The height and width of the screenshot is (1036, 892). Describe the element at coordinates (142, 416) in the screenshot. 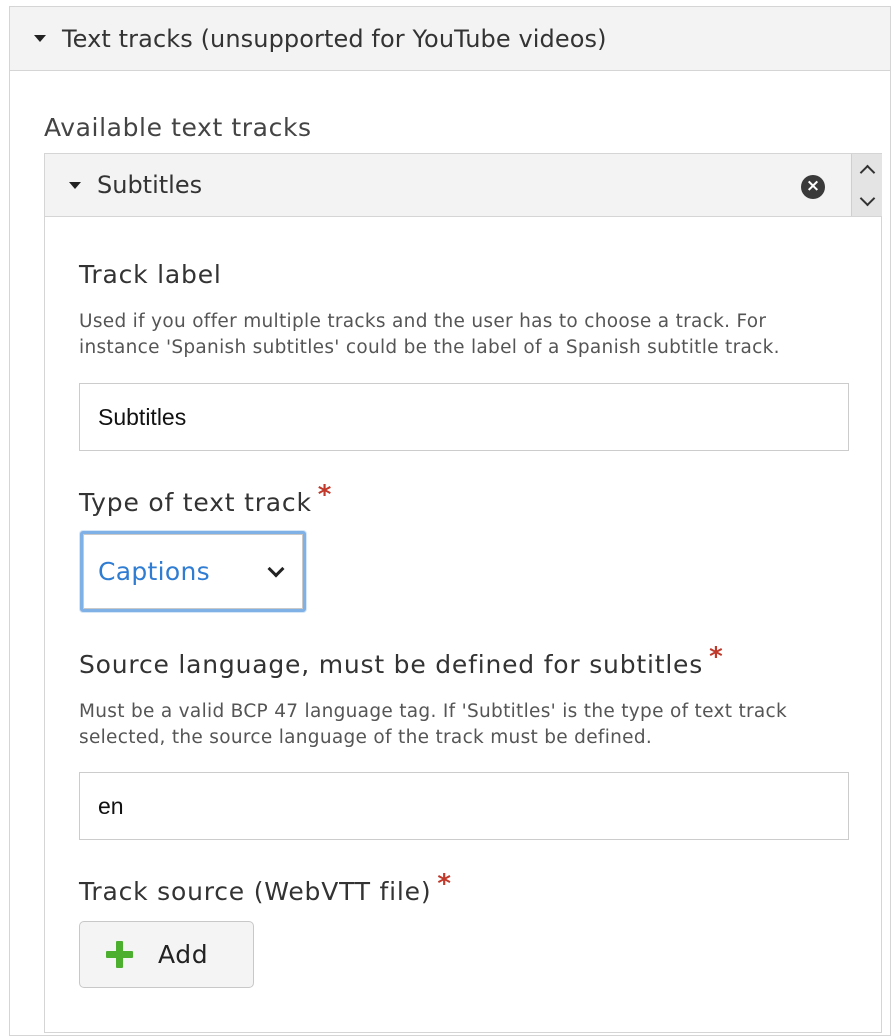

I see `track-label-value: Subtitles` at that location.